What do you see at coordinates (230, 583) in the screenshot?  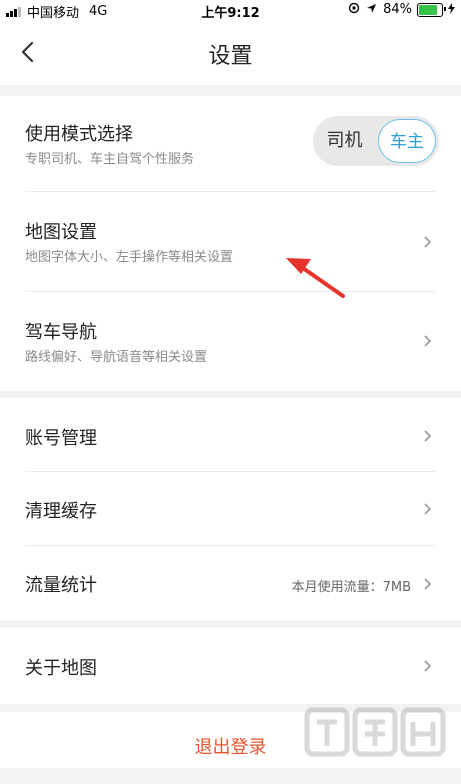 I see `traffic-stats-row: 流量统计 本月使用流量：7MB` at bounding box center [230, 583].